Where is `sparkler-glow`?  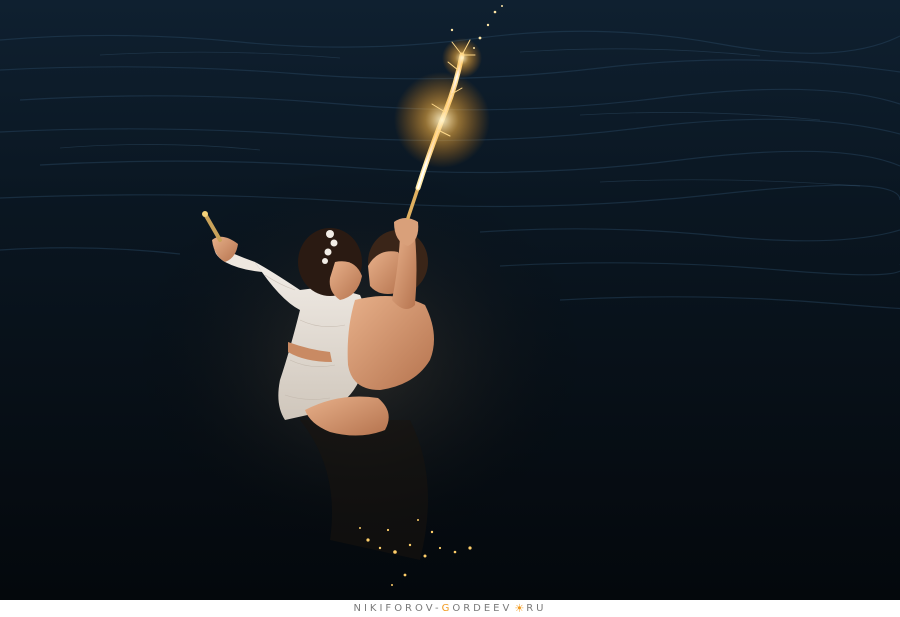 sparkler-glow is located at coordinates (442, 120).